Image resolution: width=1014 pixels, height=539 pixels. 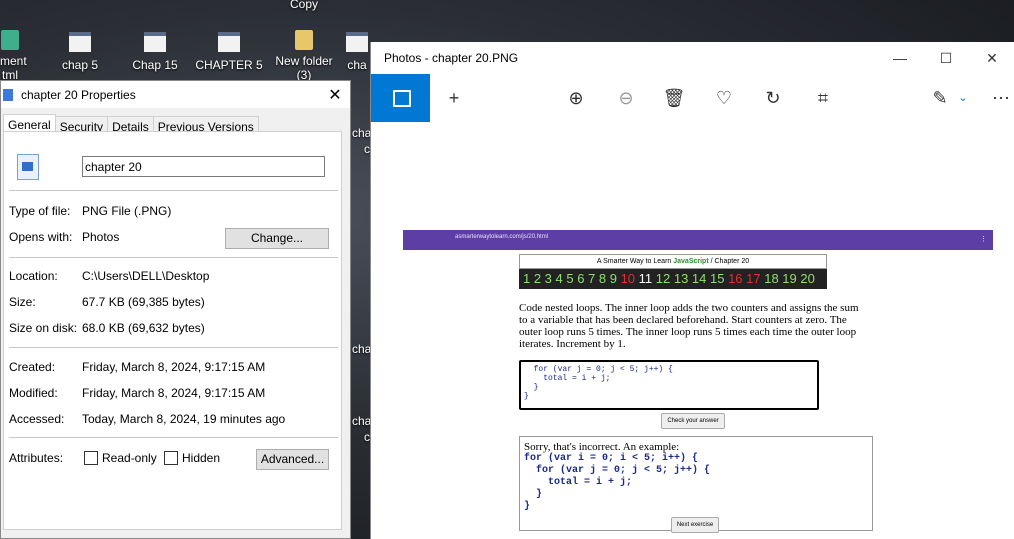 I want to click on properties-title: chapter 20 Properties, so click(x=78, y=94).